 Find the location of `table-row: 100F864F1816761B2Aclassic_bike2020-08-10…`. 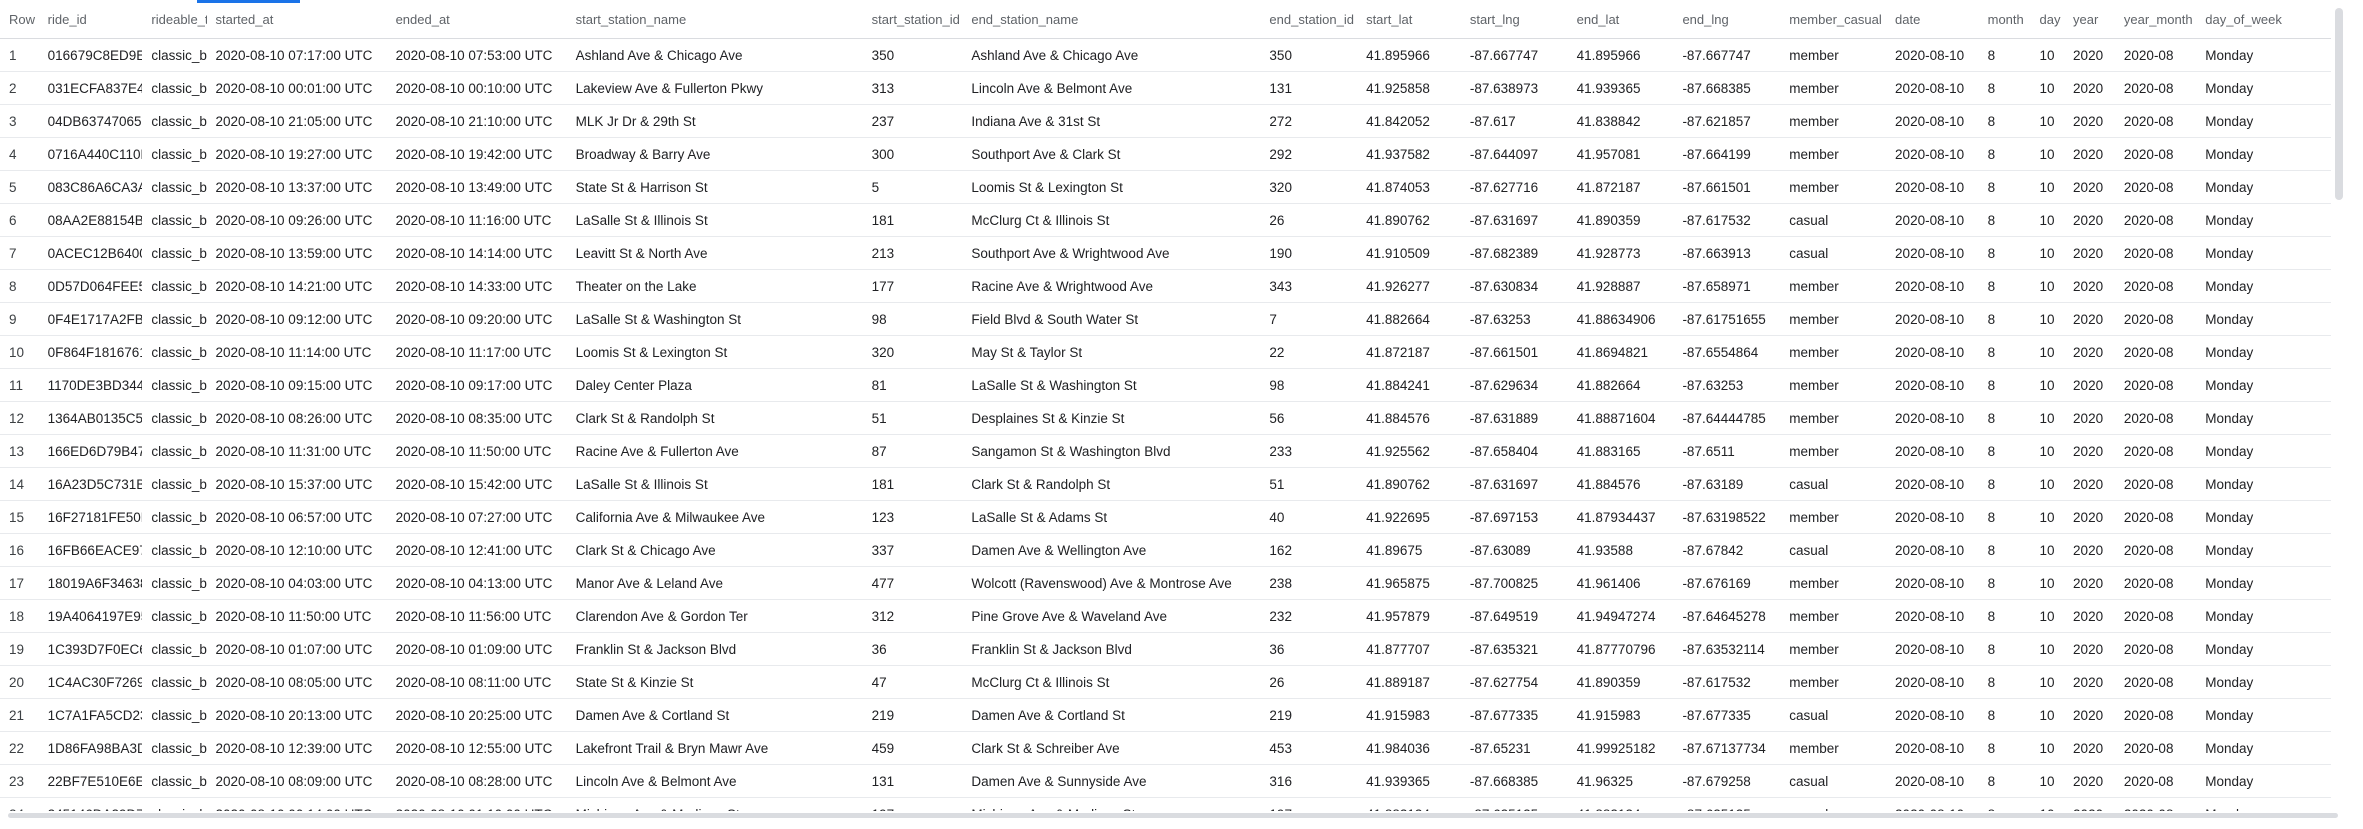

table-row: 100F864F1816761B2Aclassic_bike2020-08-10… is located at coordinates (1173, 352).